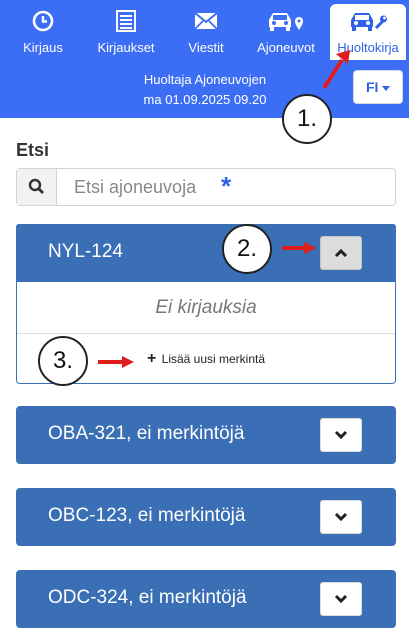 The width and height of the screenshot is (409, 634). I want to click on callout-1: 1., so click(307, 119).